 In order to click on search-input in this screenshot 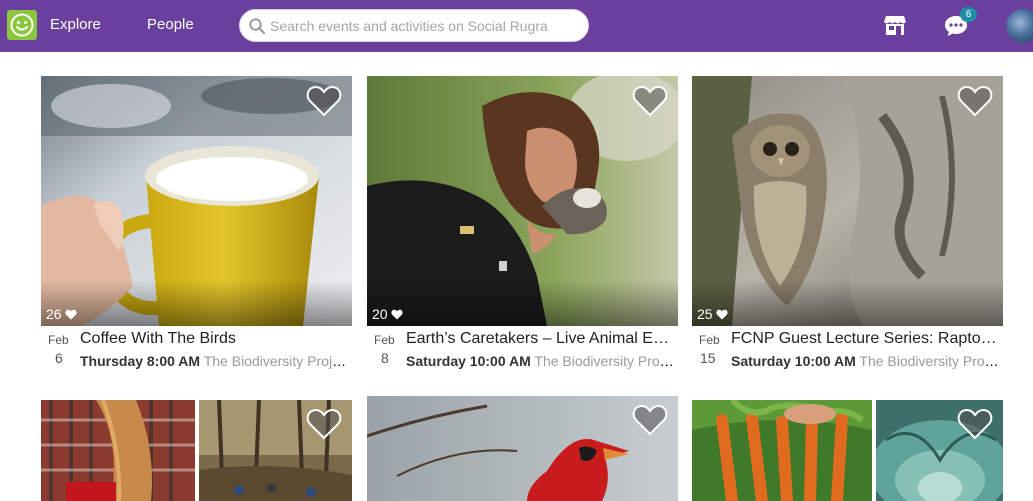, I will do `click(426, 26)`.